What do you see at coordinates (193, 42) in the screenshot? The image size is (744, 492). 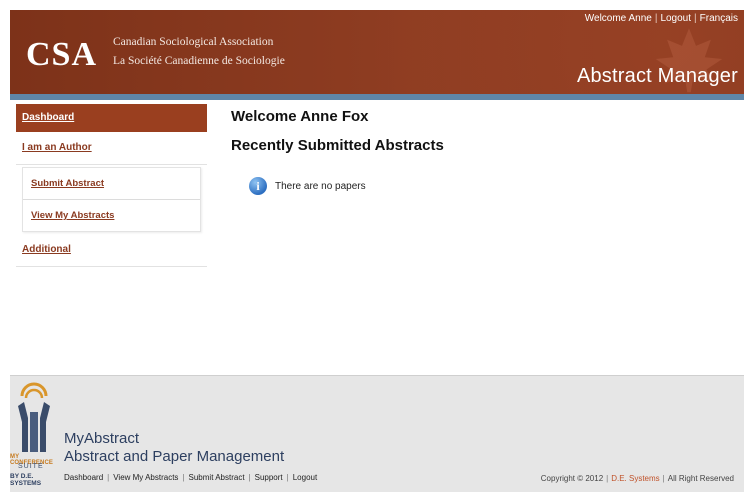 I see `org-name-english: Canadian Sociological Association` at bounding box center [193, 42].